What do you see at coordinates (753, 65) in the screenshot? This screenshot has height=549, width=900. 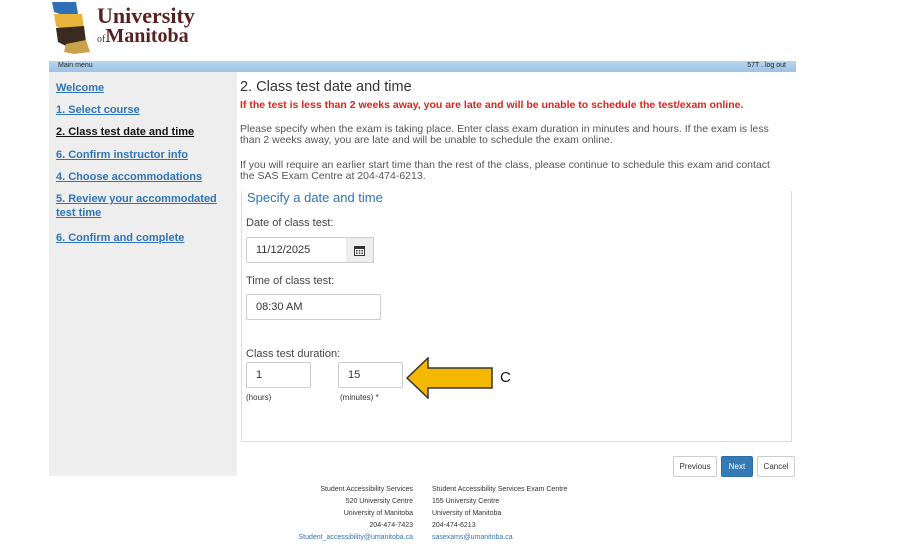 I see `user-id: 57T` at bounding box center [753, 65].